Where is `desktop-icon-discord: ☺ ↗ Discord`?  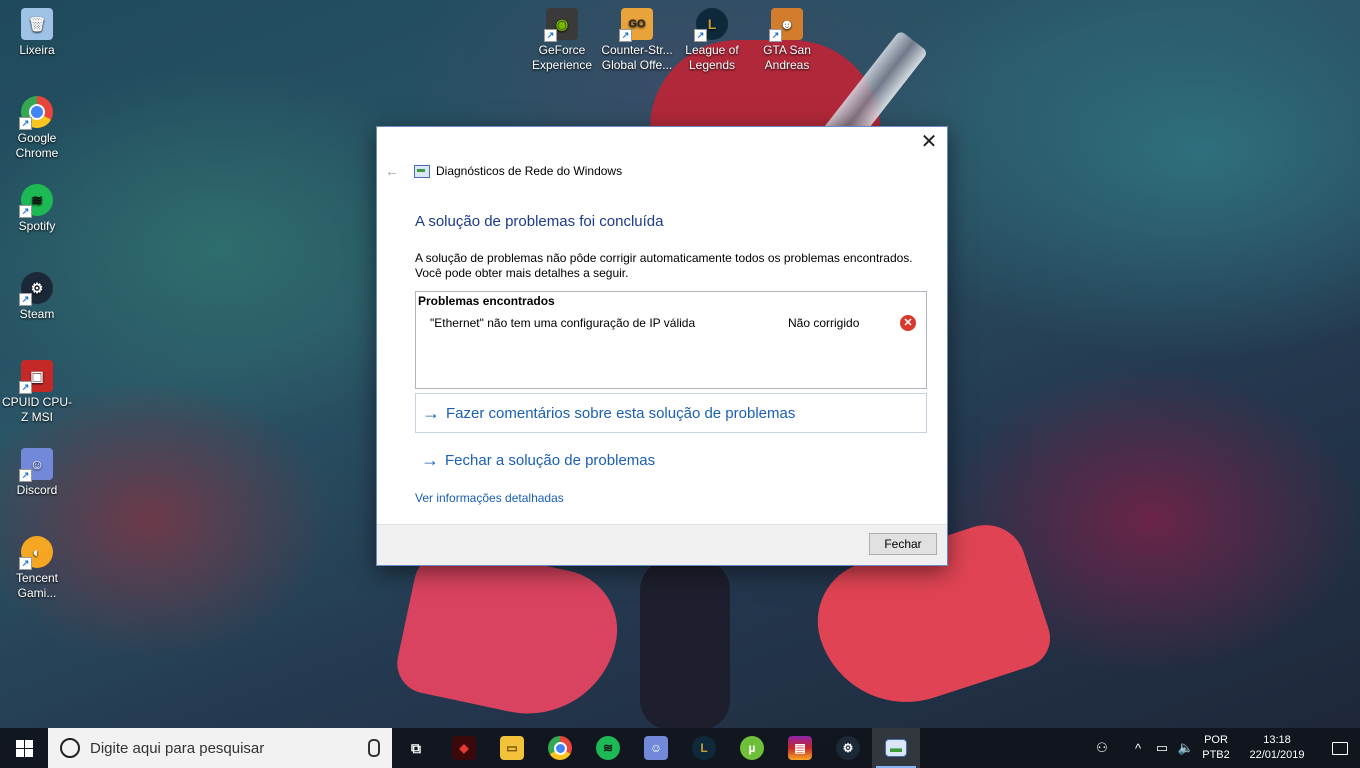
desktop-icon-discord: ☺ ↗ Discord is located at coordinates (37, 473).